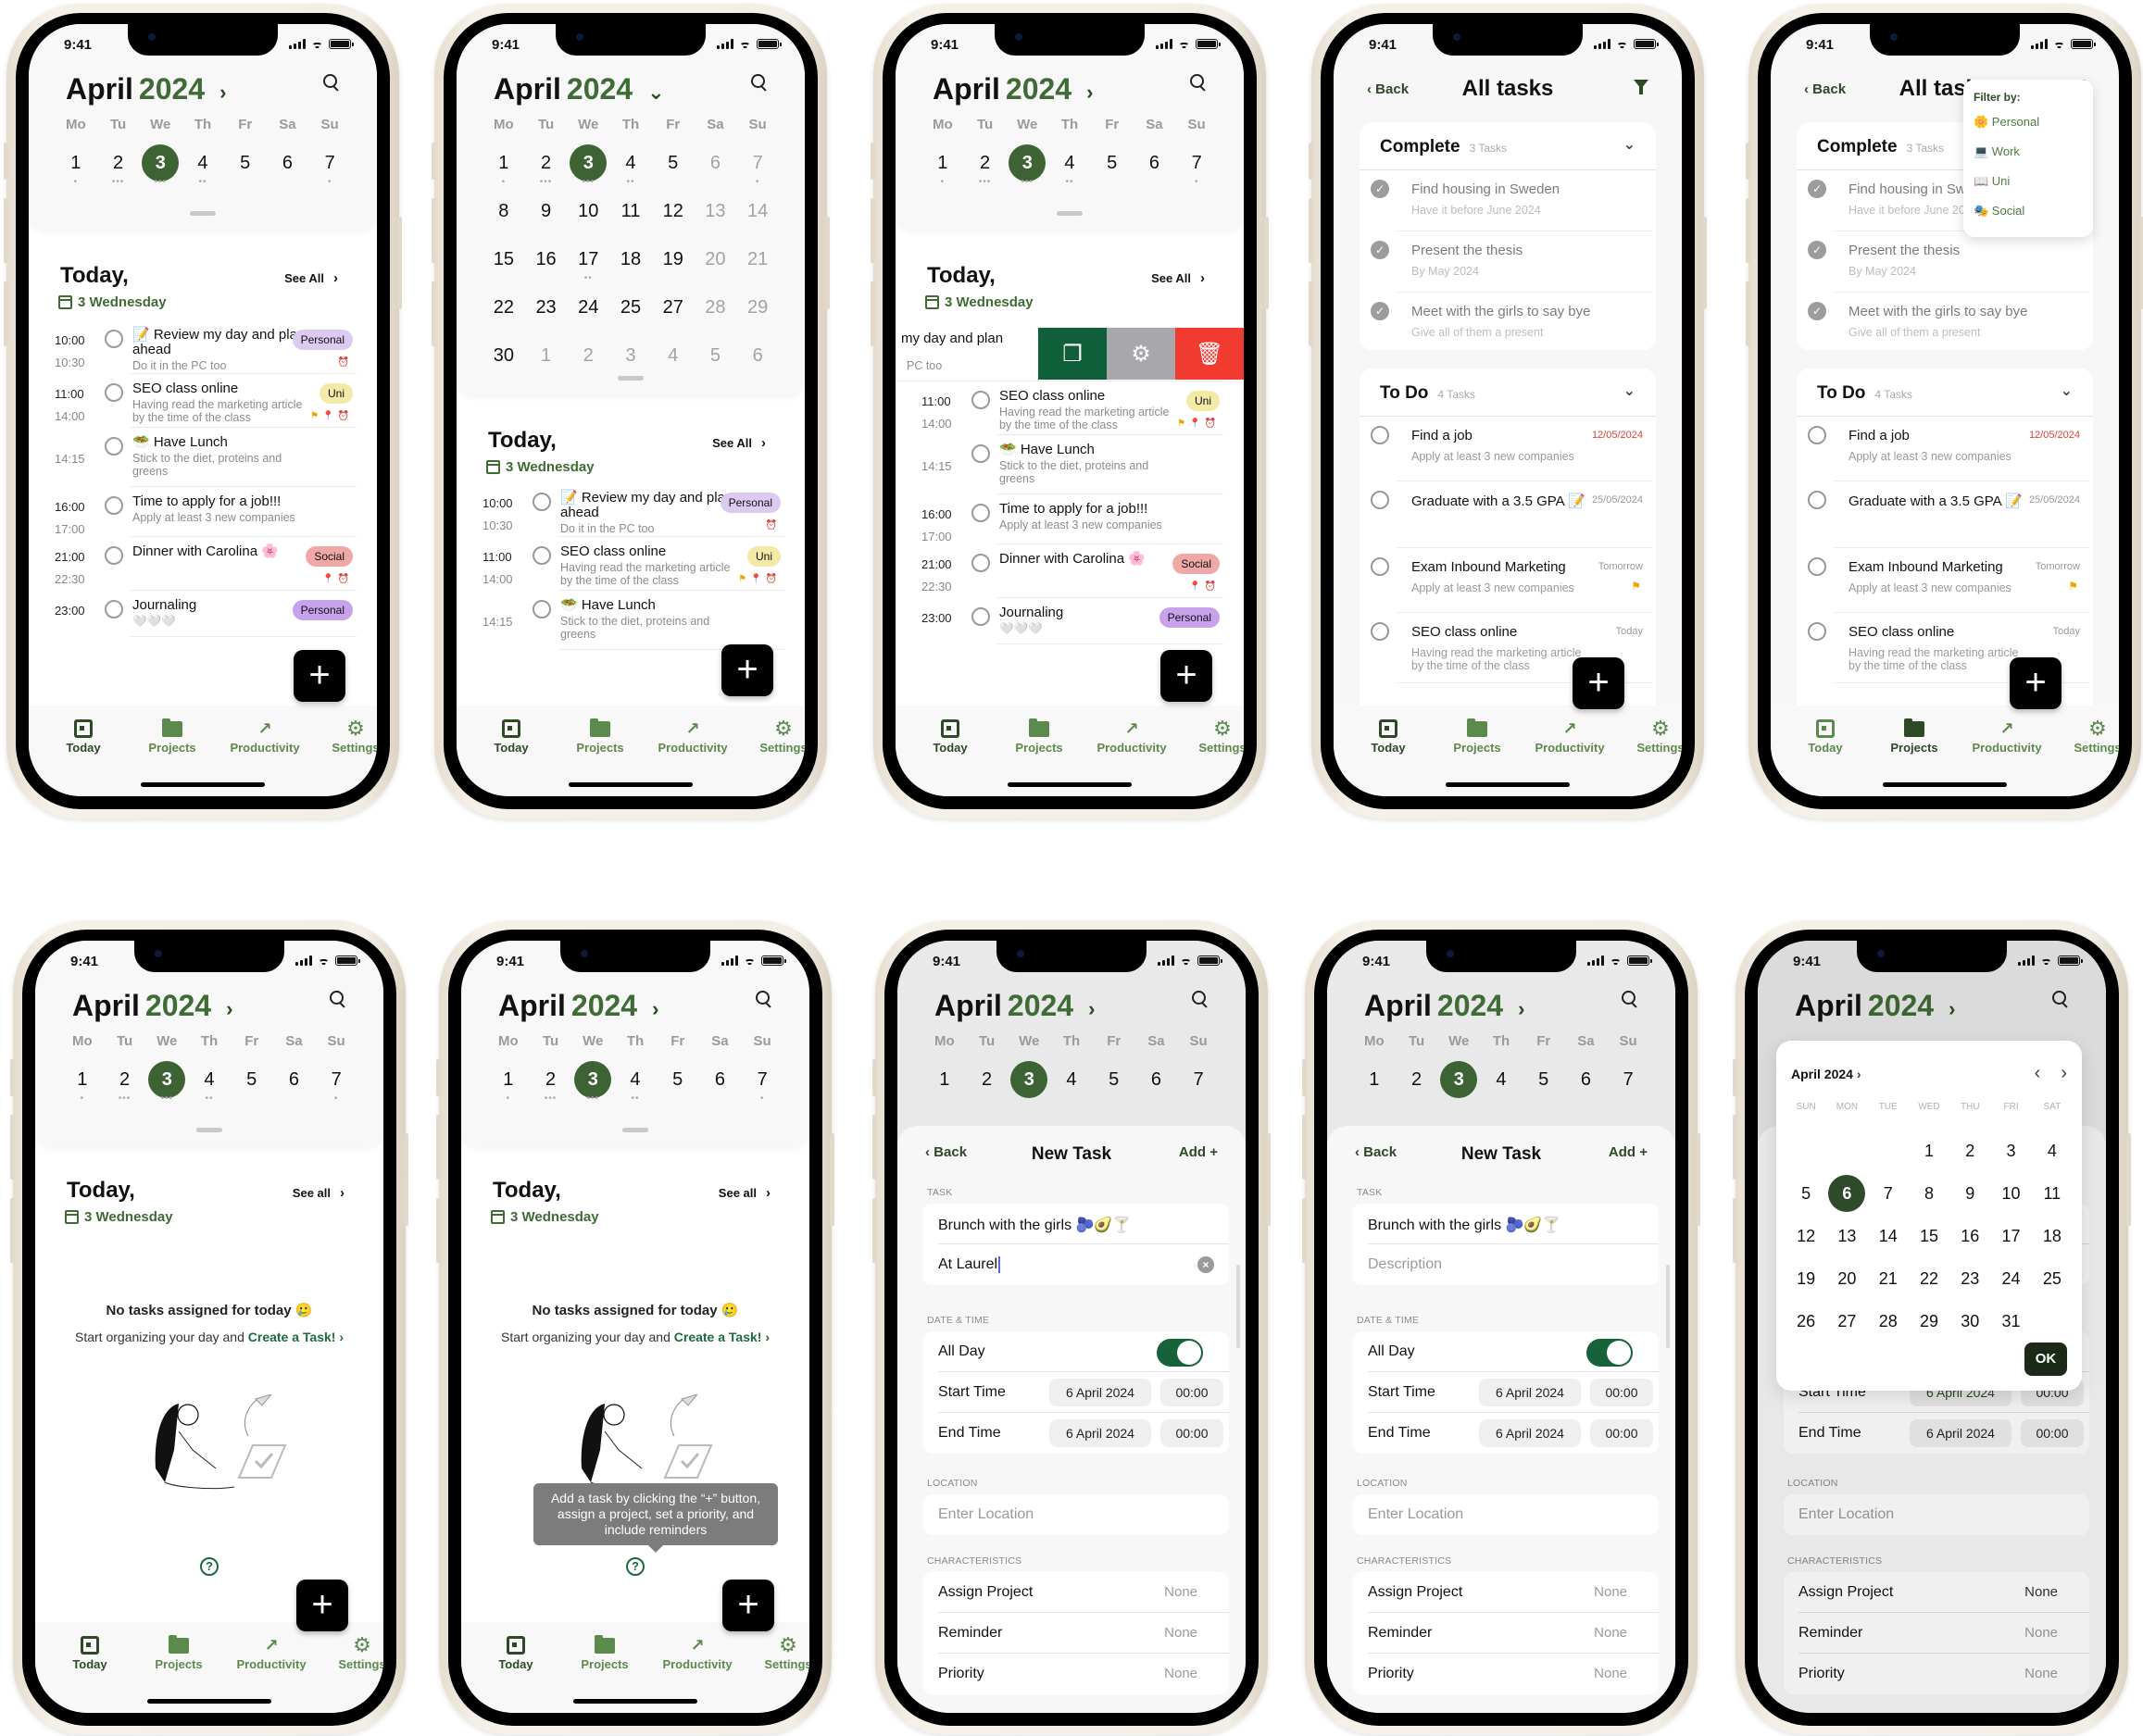 This screenshot has width=2143, height=1736. I want to click on calendar-day: 30, so click(503, 355).